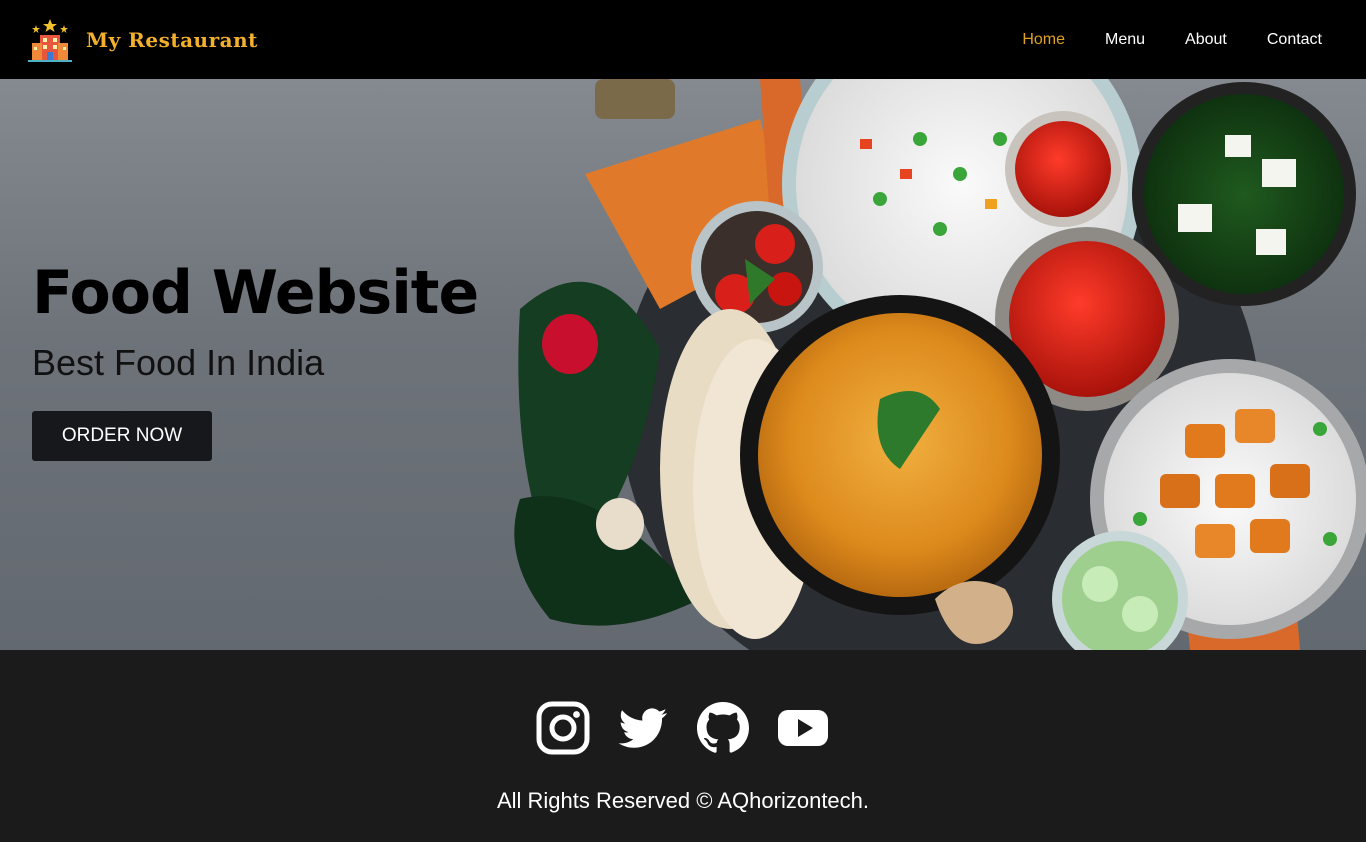 Image resolution: width=1366 pixels, height=842 pixels. I want to click on order-now-button: ORDER NOW, so click(122, 436).